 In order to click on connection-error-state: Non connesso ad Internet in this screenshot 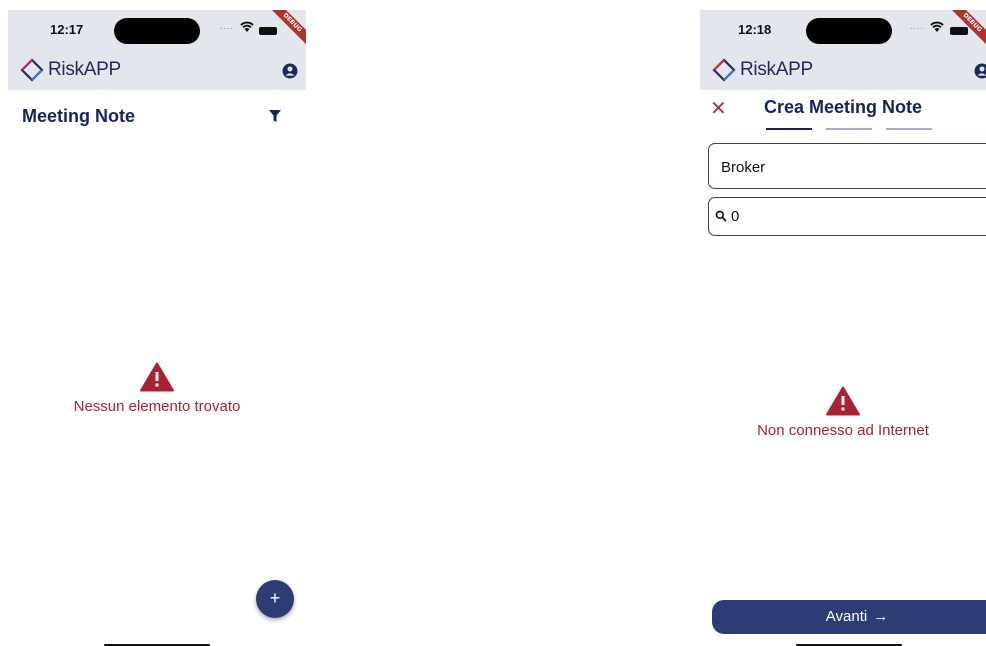, I will do `click(843, 412)`.